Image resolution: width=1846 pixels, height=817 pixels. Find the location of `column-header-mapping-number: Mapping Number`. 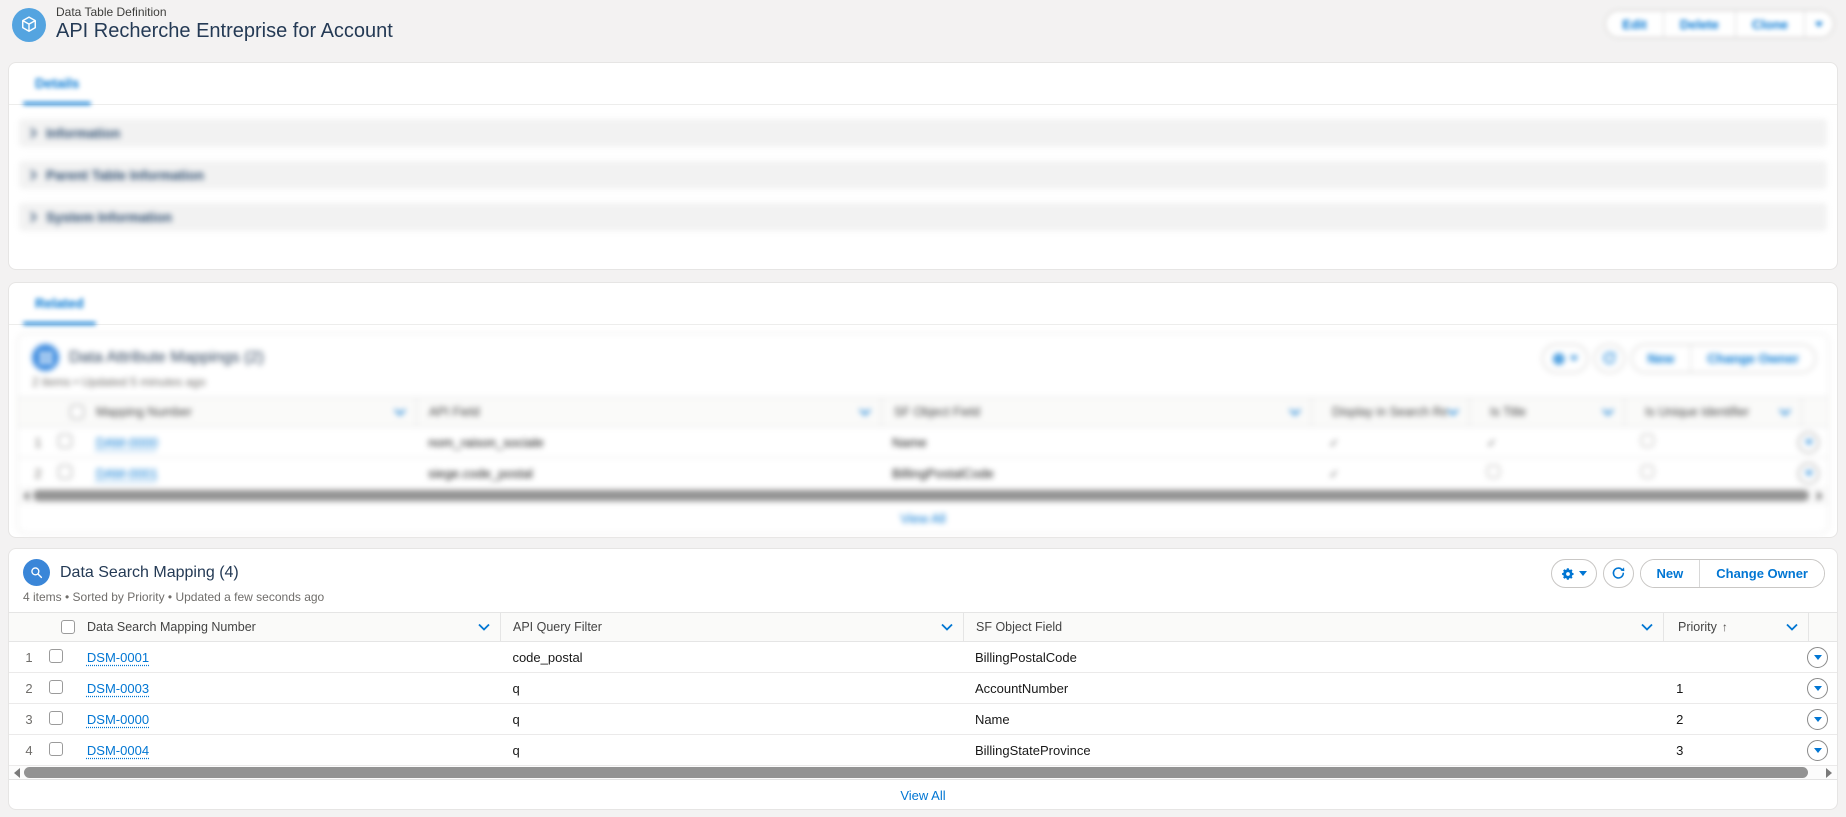

column-header-mapping-number: Mapping Number is located at coordinates (144, 412).